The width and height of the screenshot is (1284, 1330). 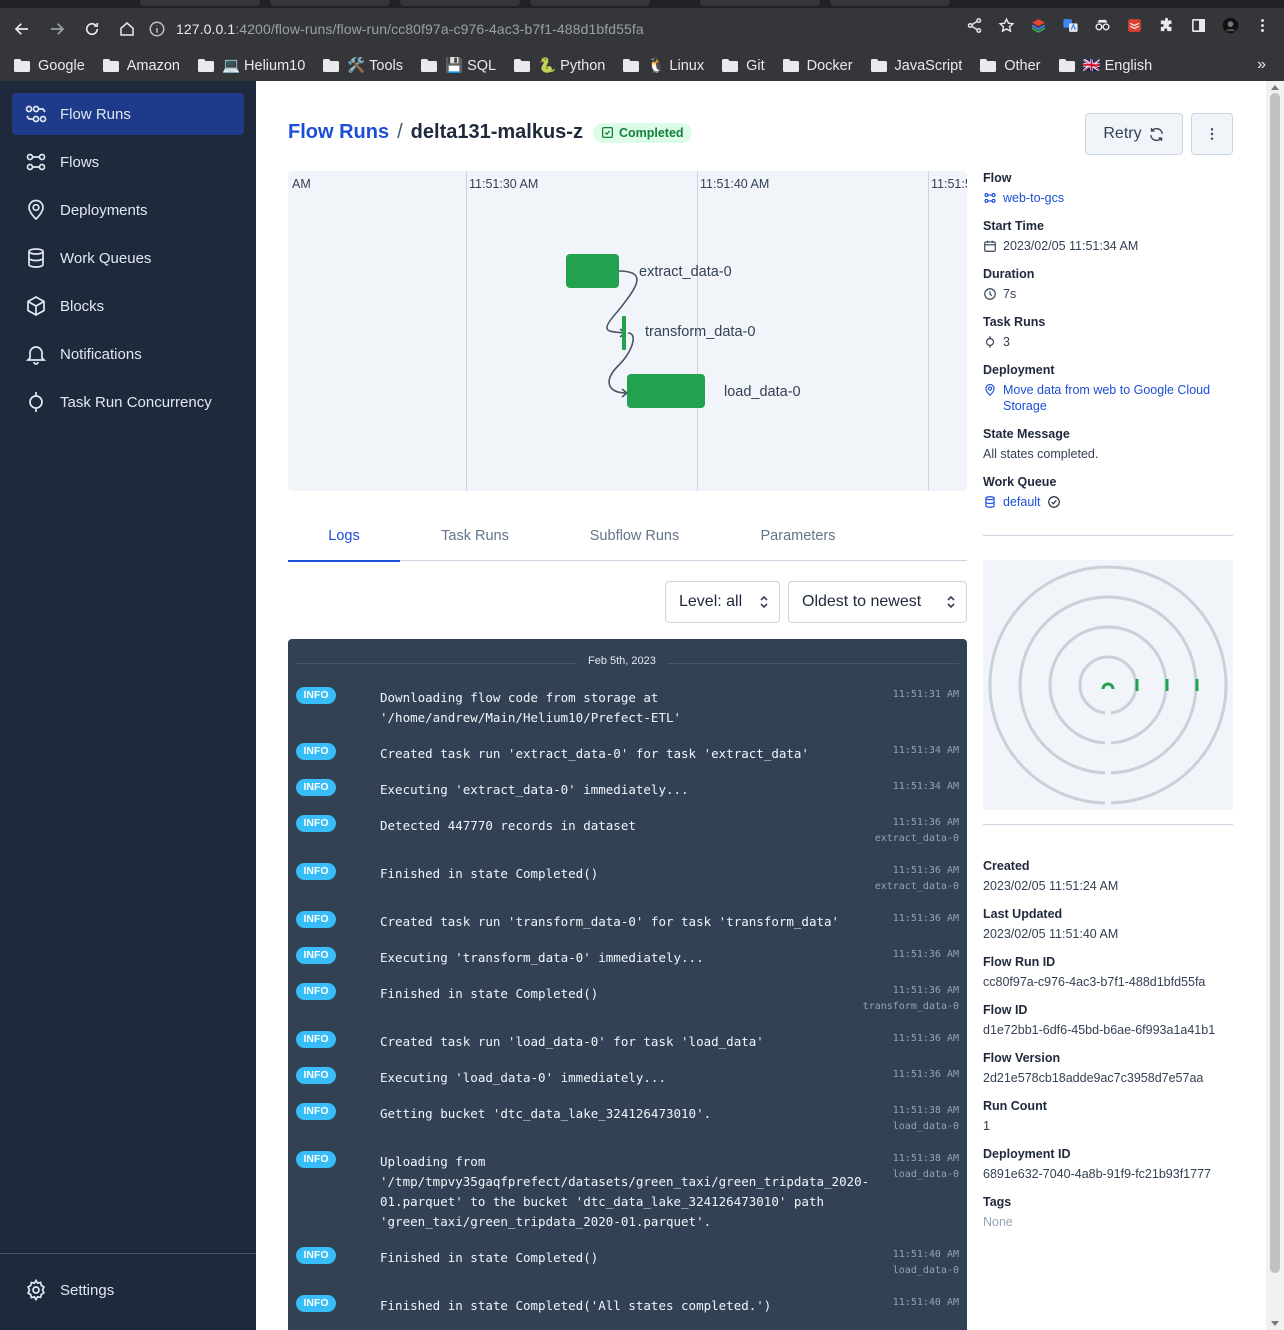 I want to click on bookmark-folder: 🐍 Python, so click(x=559, y=65).